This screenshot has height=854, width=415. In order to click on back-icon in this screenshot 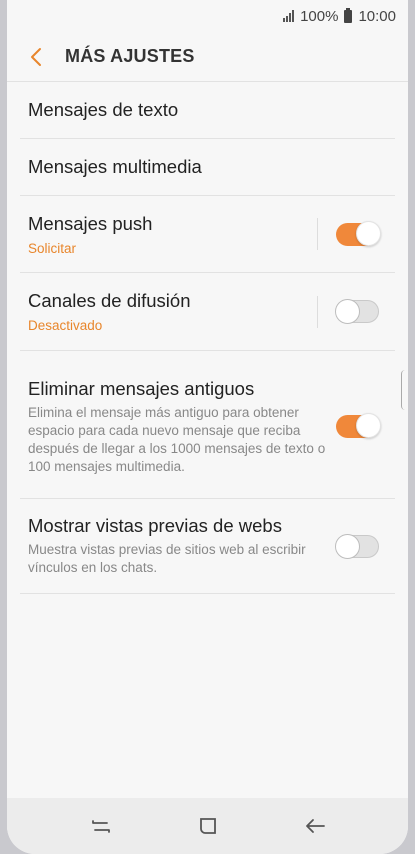, I will do `click(315, 826)`.